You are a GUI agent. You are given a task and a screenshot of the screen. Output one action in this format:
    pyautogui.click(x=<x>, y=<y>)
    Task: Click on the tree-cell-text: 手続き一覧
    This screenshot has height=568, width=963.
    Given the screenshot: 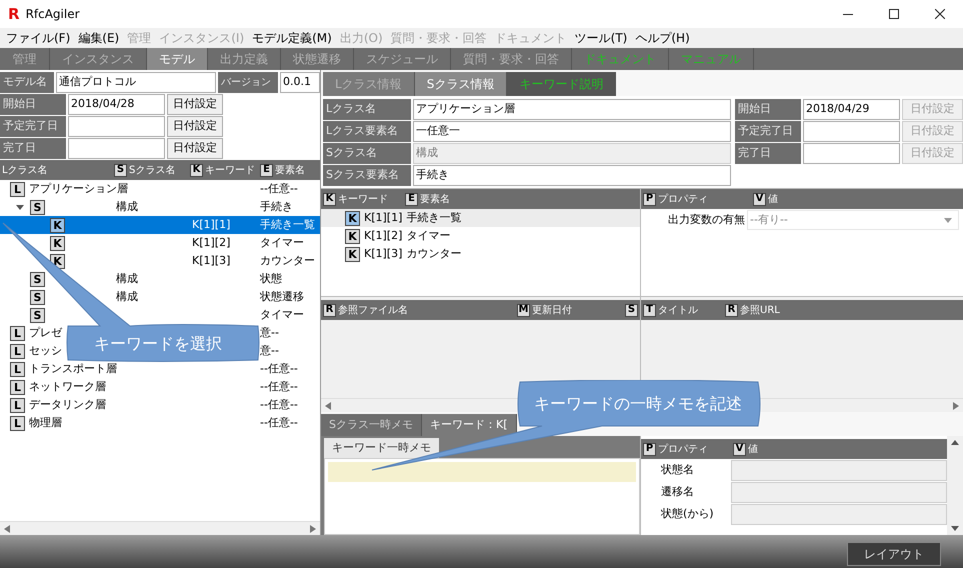 What is the action you would take?
    pyautogui.click(x=287, y=224)
    